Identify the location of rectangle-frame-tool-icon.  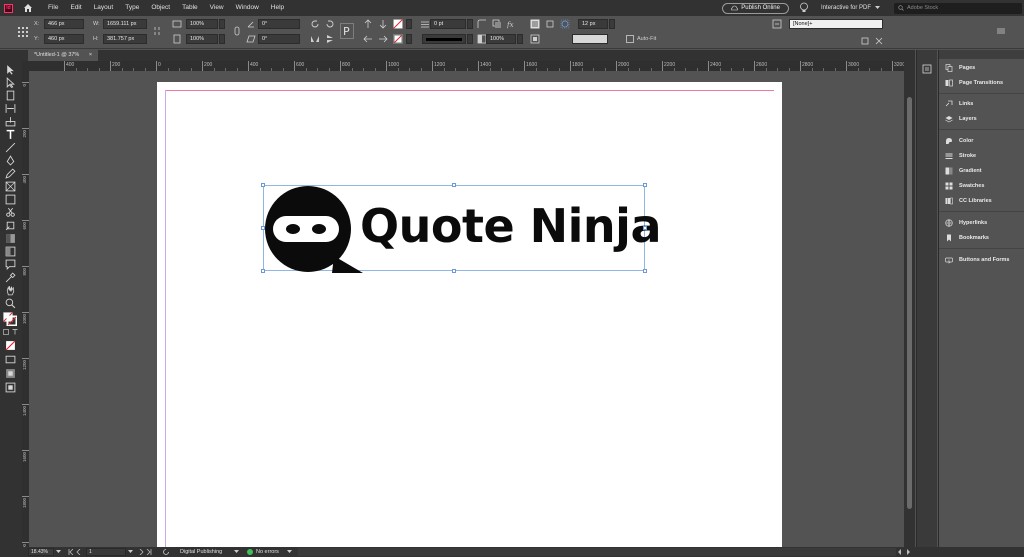
(10, 186).